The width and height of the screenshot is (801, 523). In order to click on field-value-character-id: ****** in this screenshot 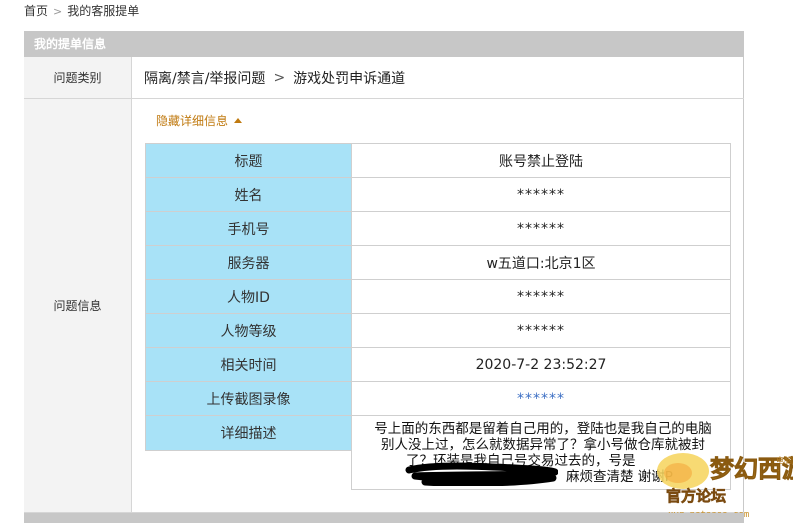, I will do `click(541, 296)`.